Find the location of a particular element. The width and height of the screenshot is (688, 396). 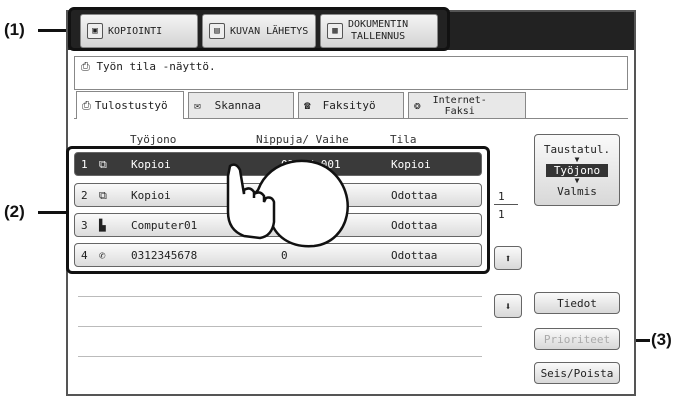

arrow-down-icon: ⬇ is located at coordinates (508, 306).